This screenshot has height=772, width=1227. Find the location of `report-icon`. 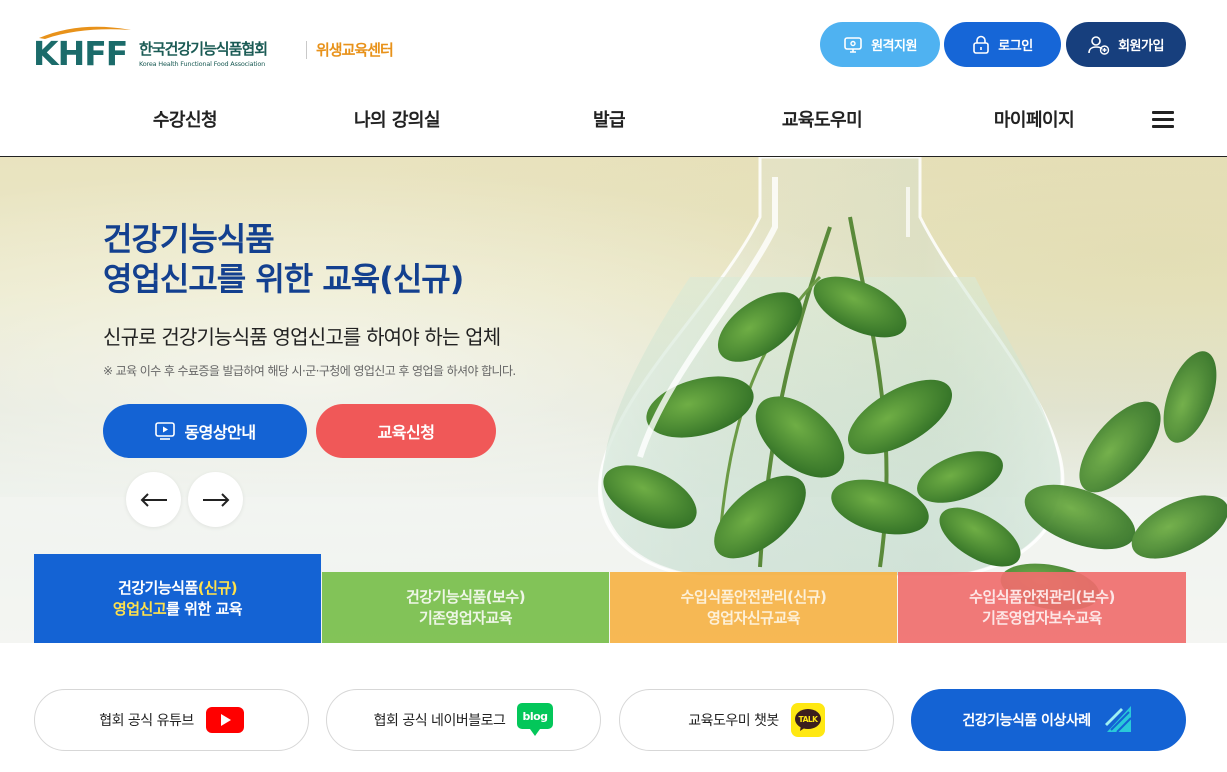

report-icon is located at coordinates (1118, 719).